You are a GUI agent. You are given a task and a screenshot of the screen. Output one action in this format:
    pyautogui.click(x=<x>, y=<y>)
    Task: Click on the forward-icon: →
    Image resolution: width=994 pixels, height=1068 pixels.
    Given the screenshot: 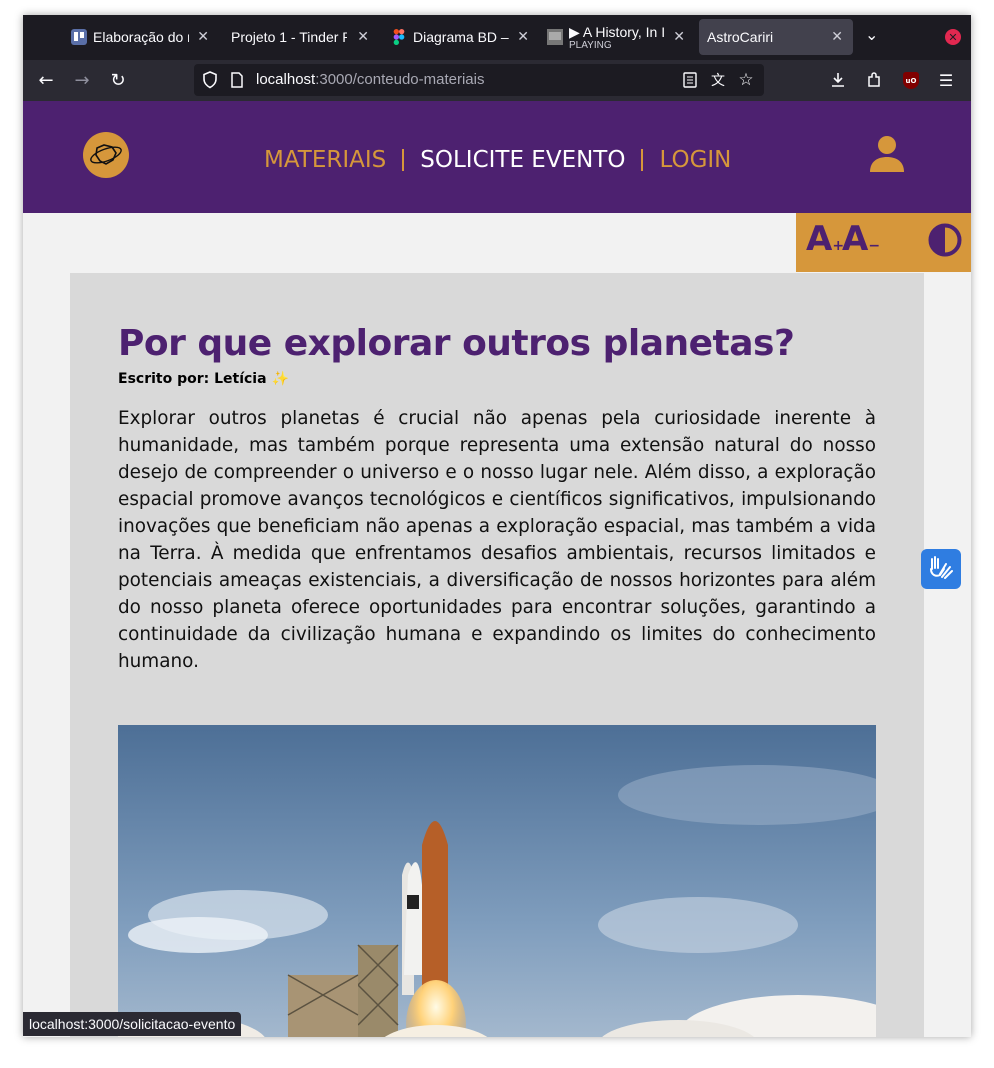 What is the action you would take?
    pyautogui.click(x=82, y=80)
    